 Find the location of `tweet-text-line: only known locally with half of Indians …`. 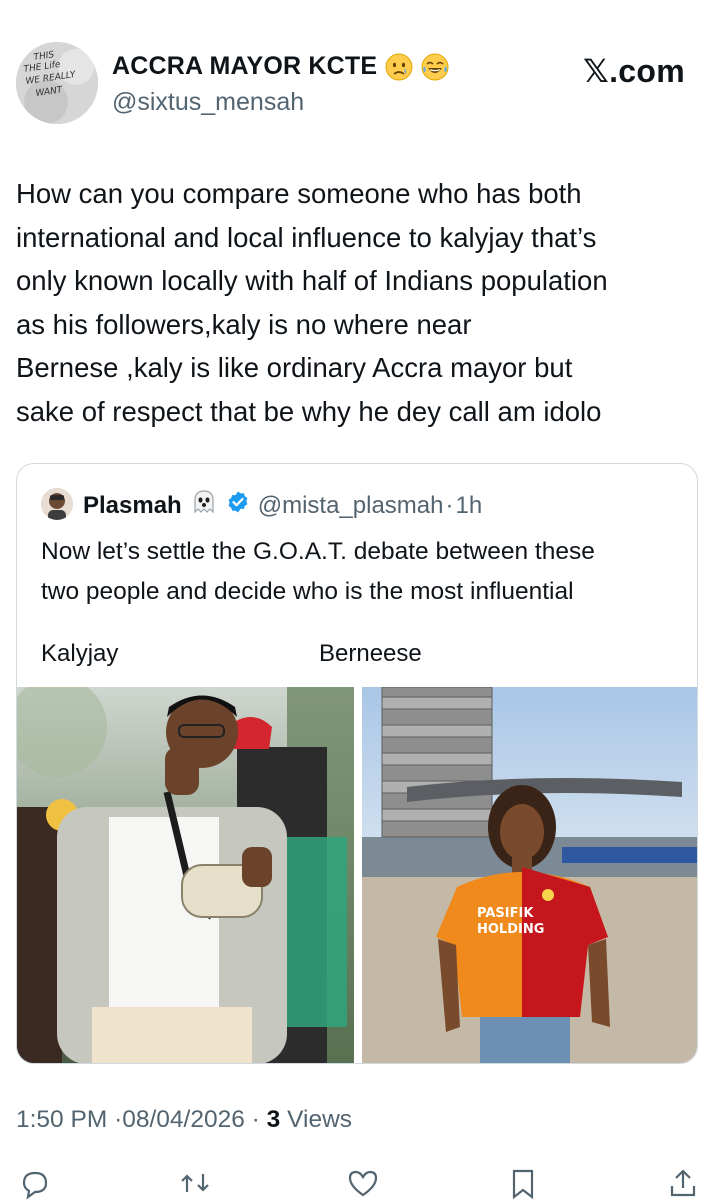

tweet-text-line: only known locally with half of Indians … is located at coordinates (312, 280).